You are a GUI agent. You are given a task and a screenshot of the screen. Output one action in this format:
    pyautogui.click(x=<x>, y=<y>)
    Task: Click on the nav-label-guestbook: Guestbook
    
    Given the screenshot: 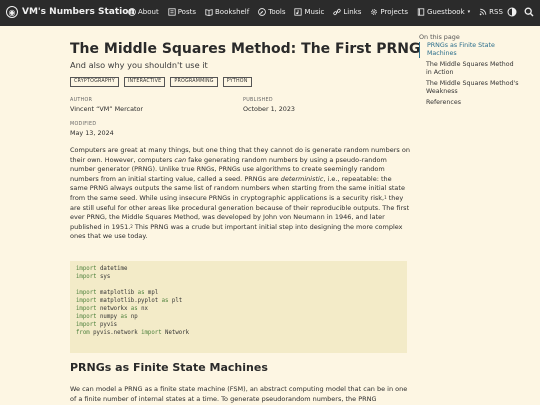 What is the action you would take?
    pyautogui.click(x=446, y=12)
    